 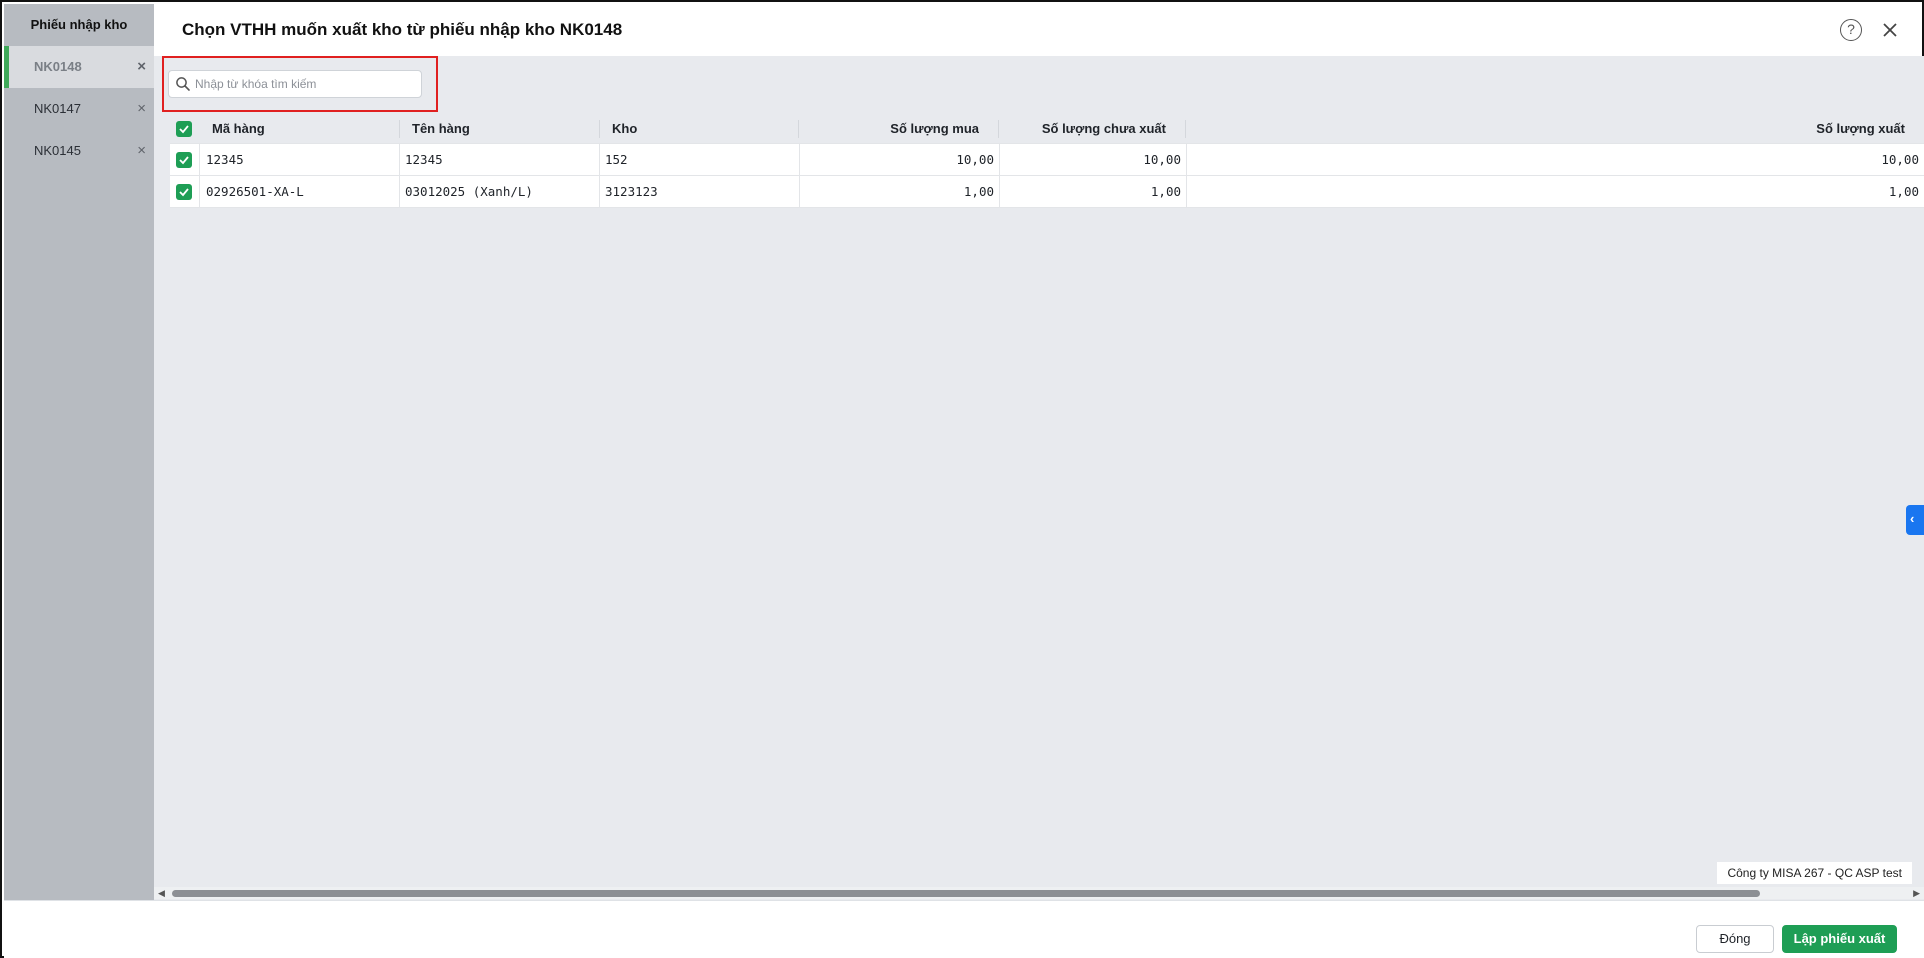 I want to click on chevron-left-icon: ‹, so click(x=1912, y=518).